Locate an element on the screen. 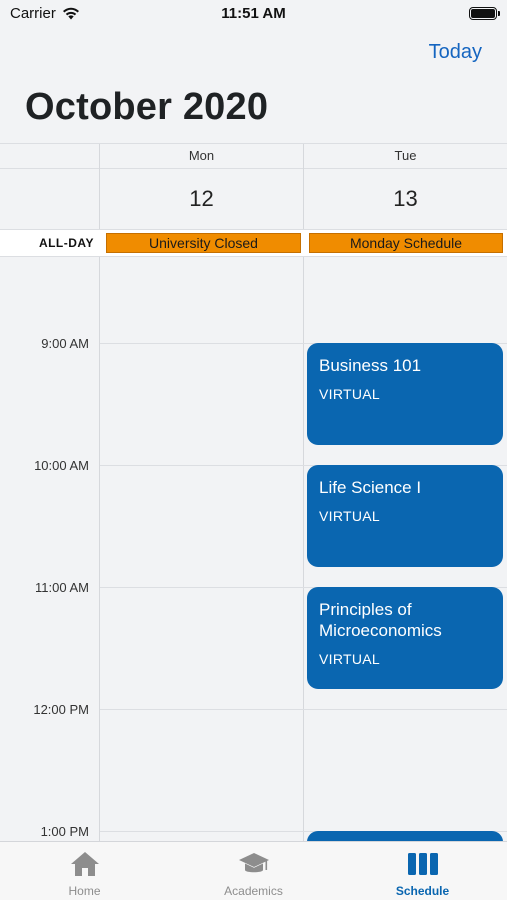 Image resolution: width=507 pixels, height=900 pixels. day-number: 12 is located at coordinates (201, 198).